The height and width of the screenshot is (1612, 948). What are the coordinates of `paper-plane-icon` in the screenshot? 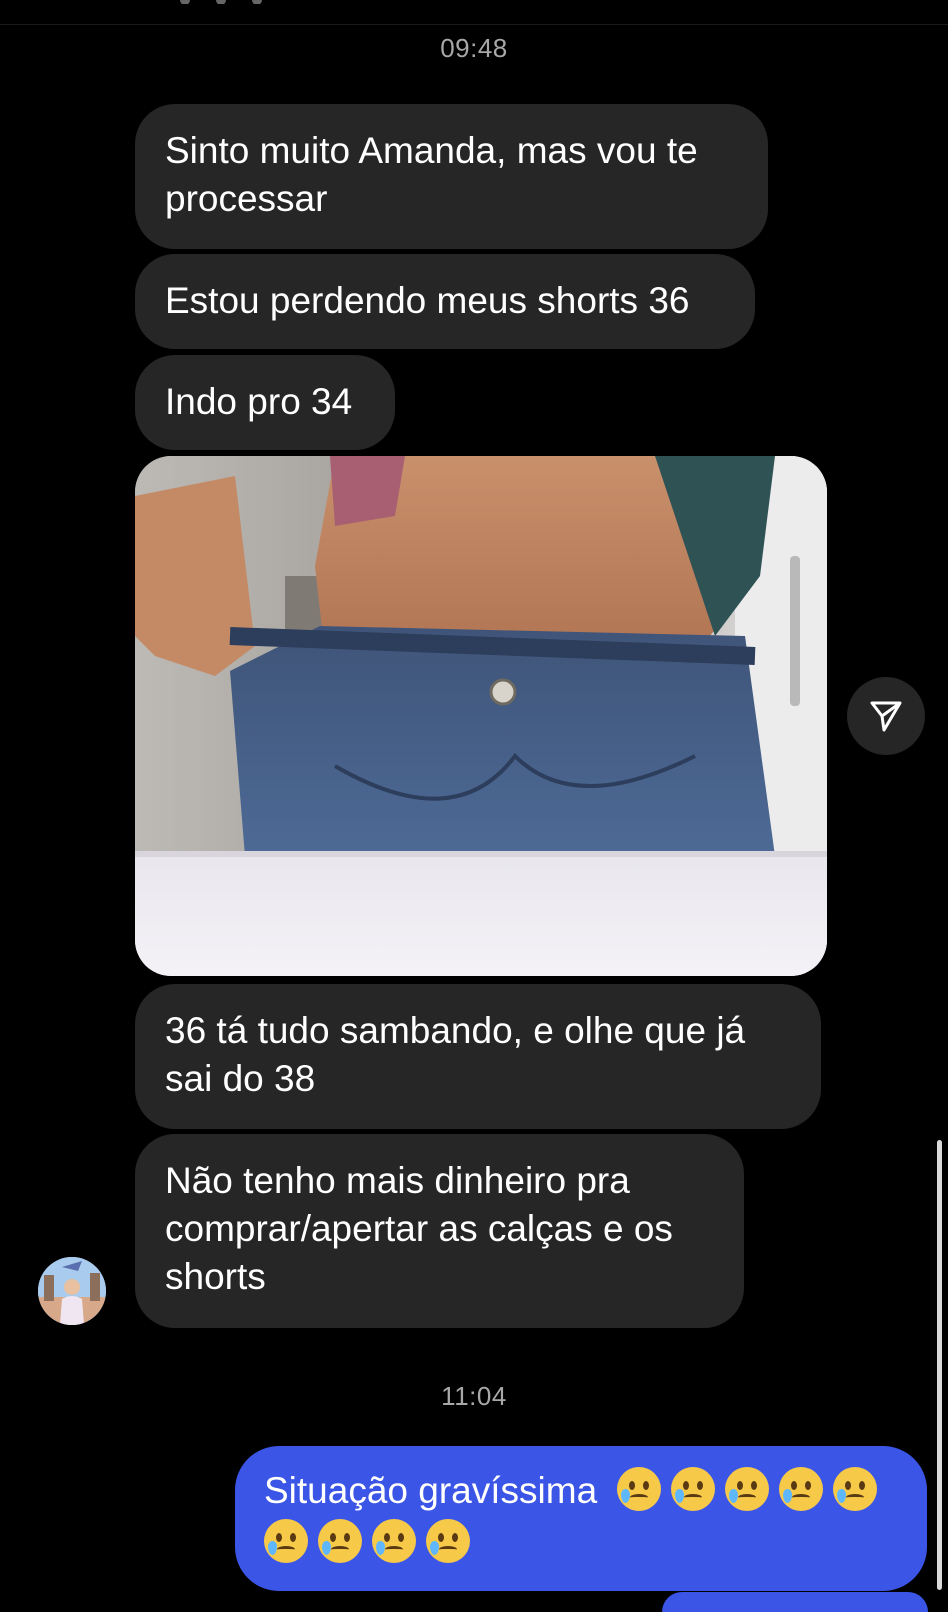 It's located at (886, 716).